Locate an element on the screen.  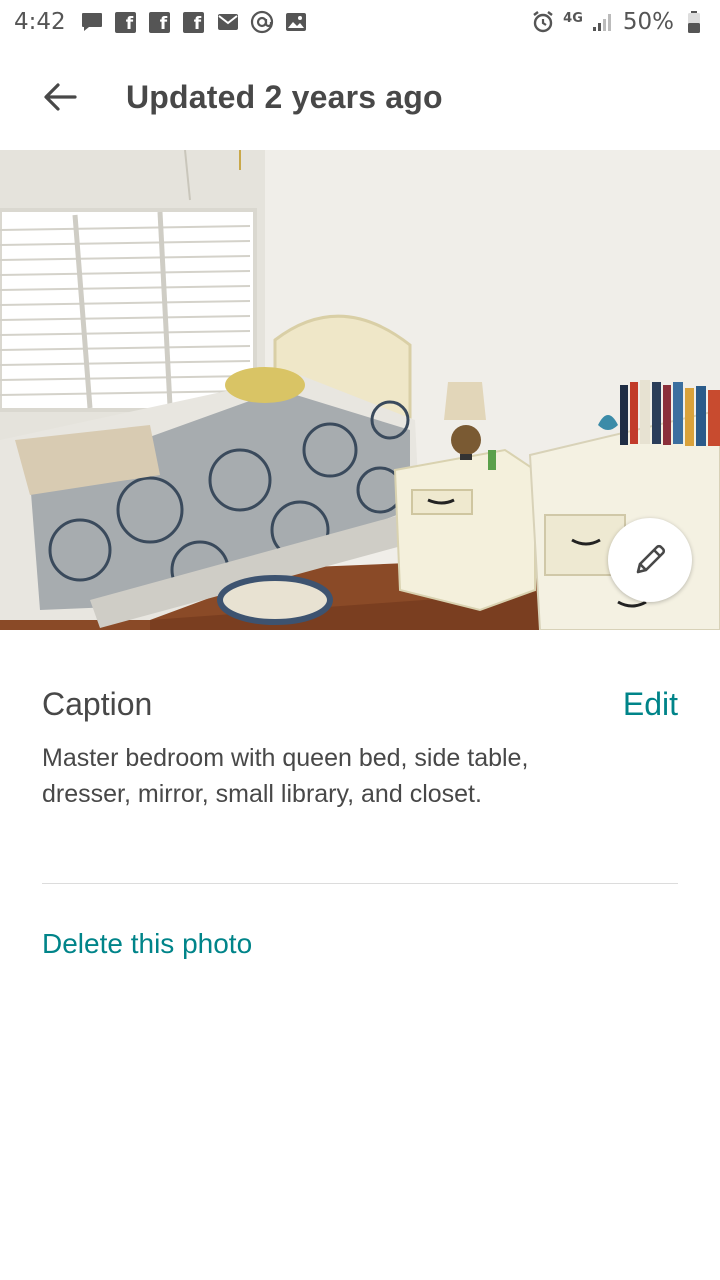
status-time: 4:42 is located at coordinates (40, 22).